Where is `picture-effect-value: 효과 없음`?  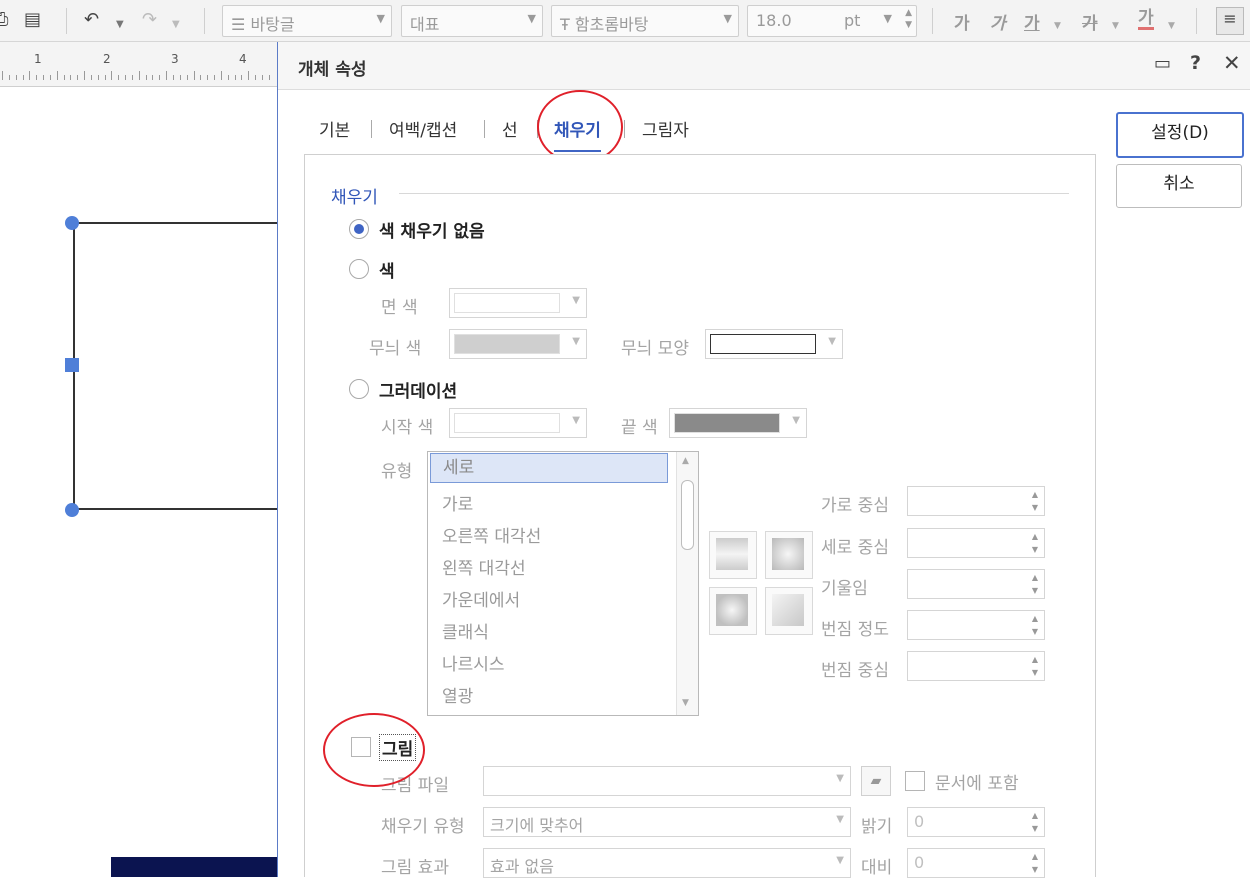 picture-effect-value: 효과 없음 is located at coordinates (522, 866).